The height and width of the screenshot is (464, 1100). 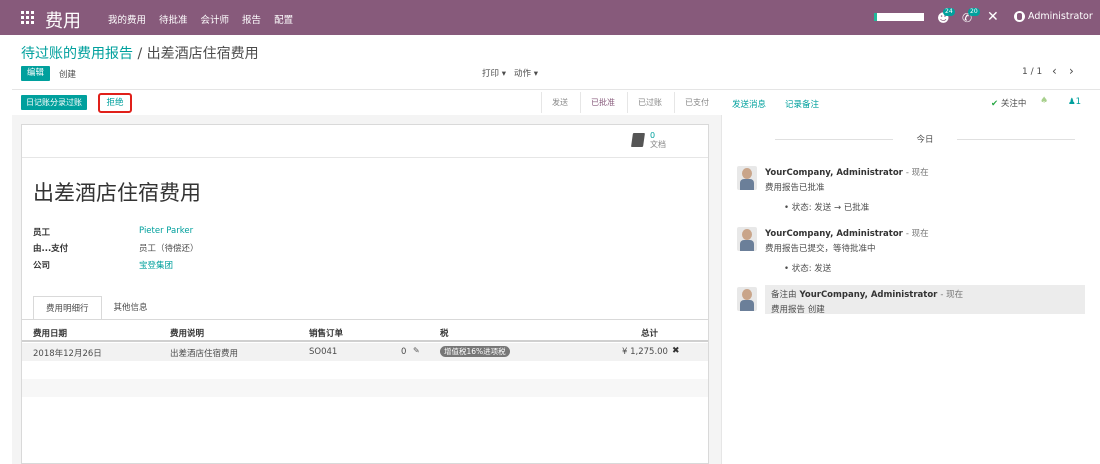 I want to click on user-menu: Administrator, so click(x=1053, y=16).